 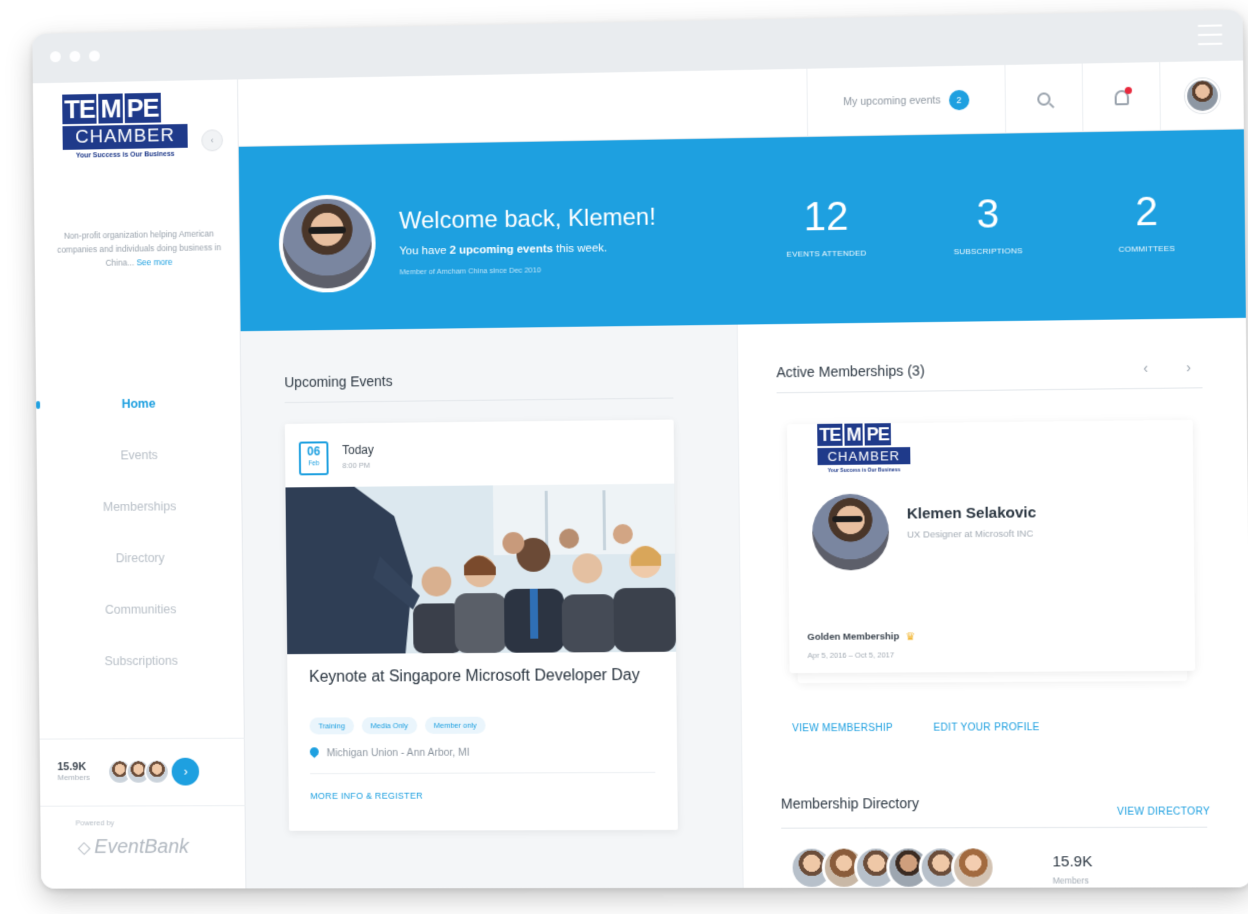 I want to click on membership-type-text: Golden Membership, so click(x=853, y=637).